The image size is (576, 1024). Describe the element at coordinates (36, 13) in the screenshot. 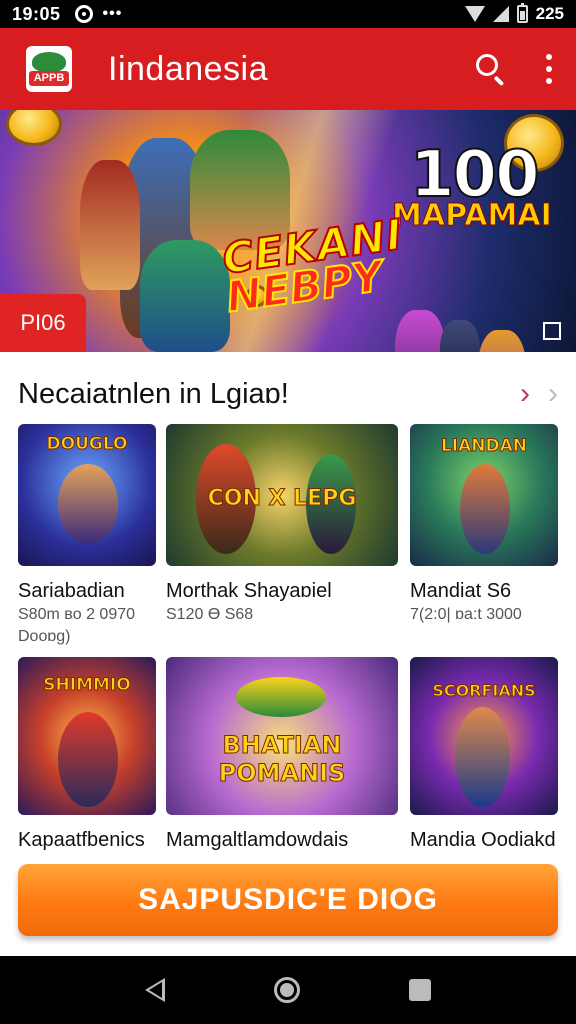

I see `status-time: 19:05` at that location.